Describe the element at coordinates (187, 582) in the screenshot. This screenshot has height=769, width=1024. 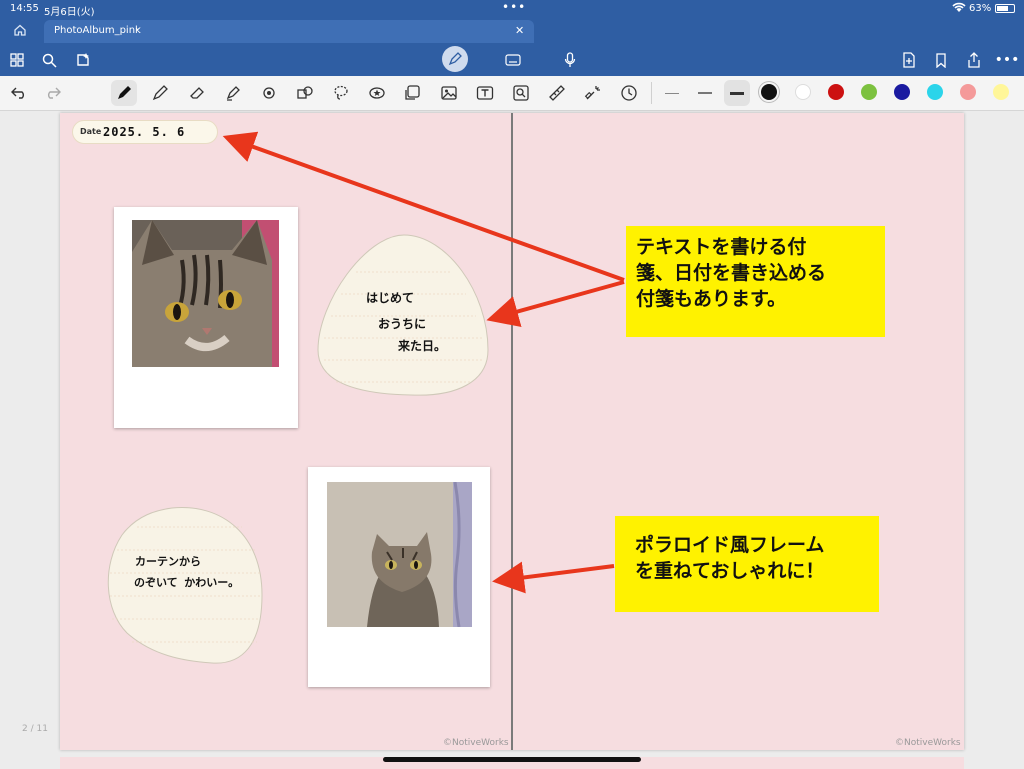
I see `note2-line2: のぞいて かわいー。` at that location.